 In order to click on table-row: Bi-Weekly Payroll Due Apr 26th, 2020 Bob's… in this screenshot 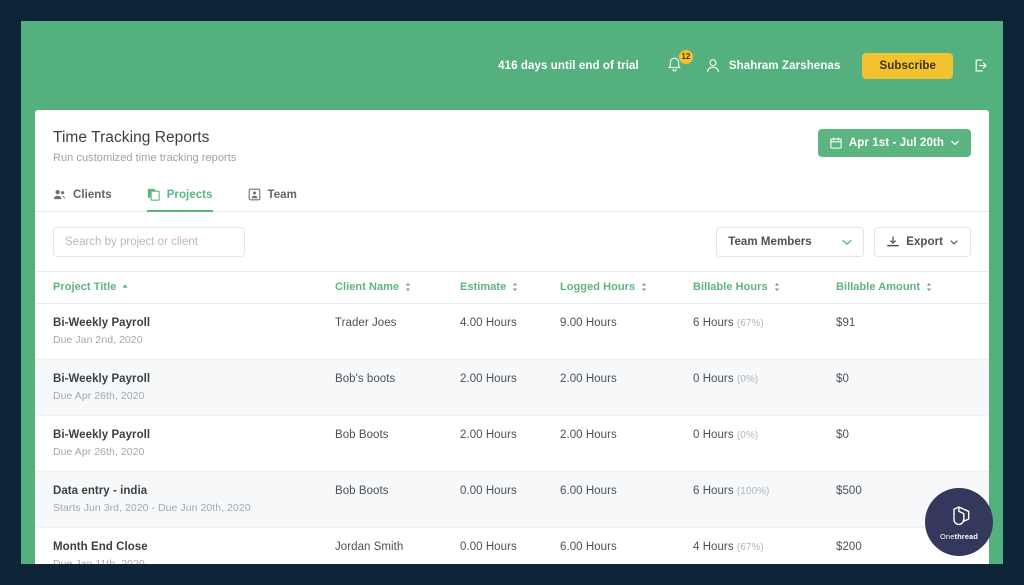, I will do `click(512, 387)`.